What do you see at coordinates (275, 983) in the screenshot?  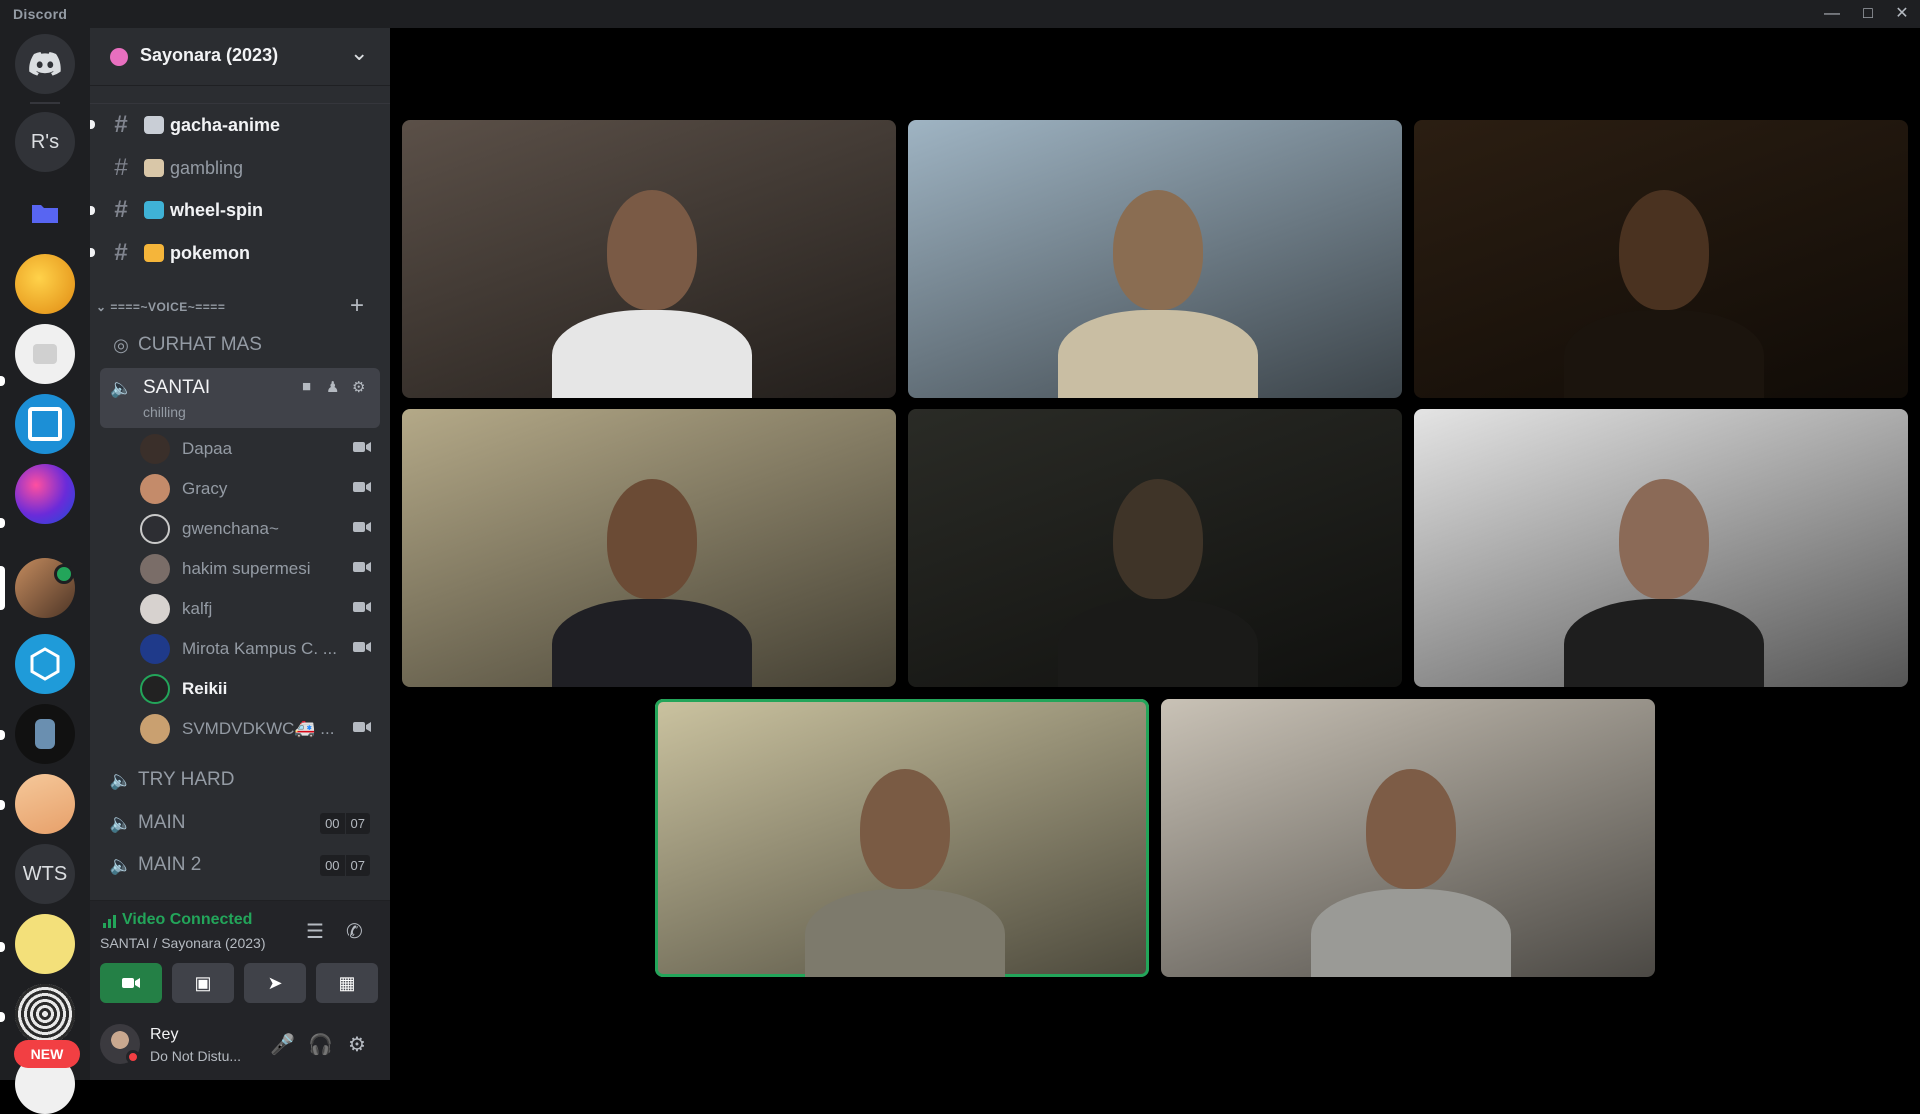 I see `activity-button: ➤` at bounding box center [275, 983].